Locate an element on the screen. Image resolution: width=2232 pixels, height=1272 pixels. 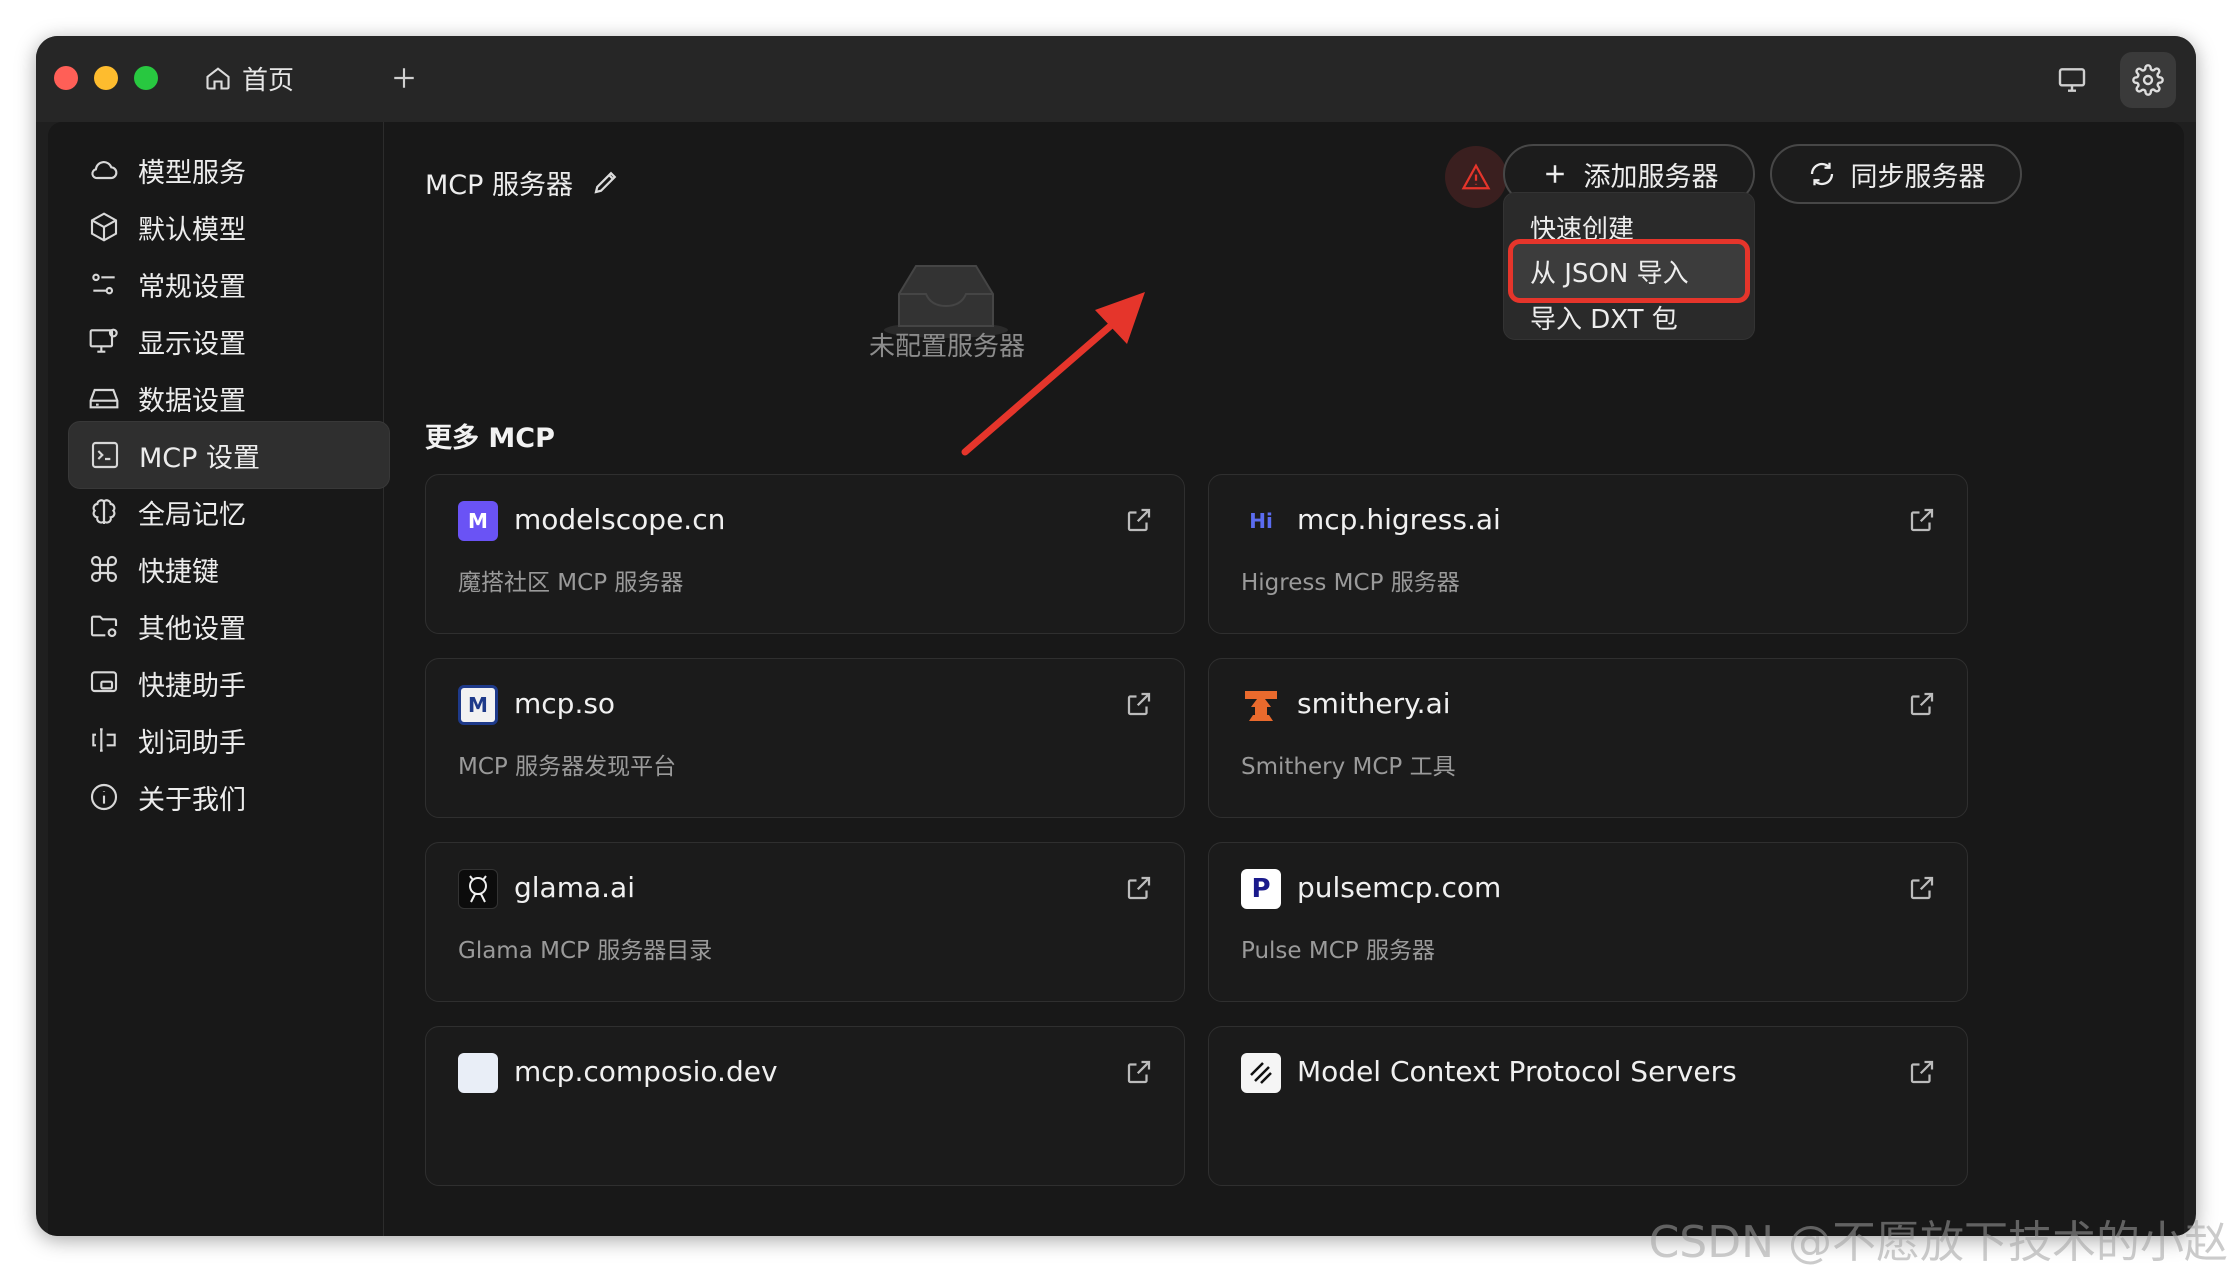
sidebar-item-label: 模型服务 is located at coordinates (192, 173).